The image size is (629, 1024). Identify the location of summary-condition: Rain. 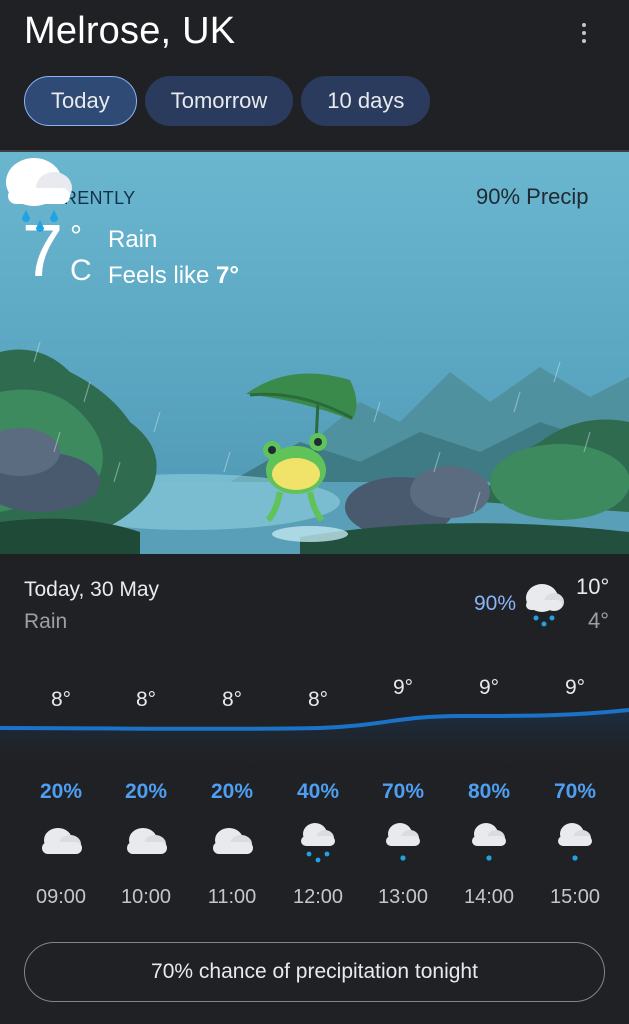
(46, 621).